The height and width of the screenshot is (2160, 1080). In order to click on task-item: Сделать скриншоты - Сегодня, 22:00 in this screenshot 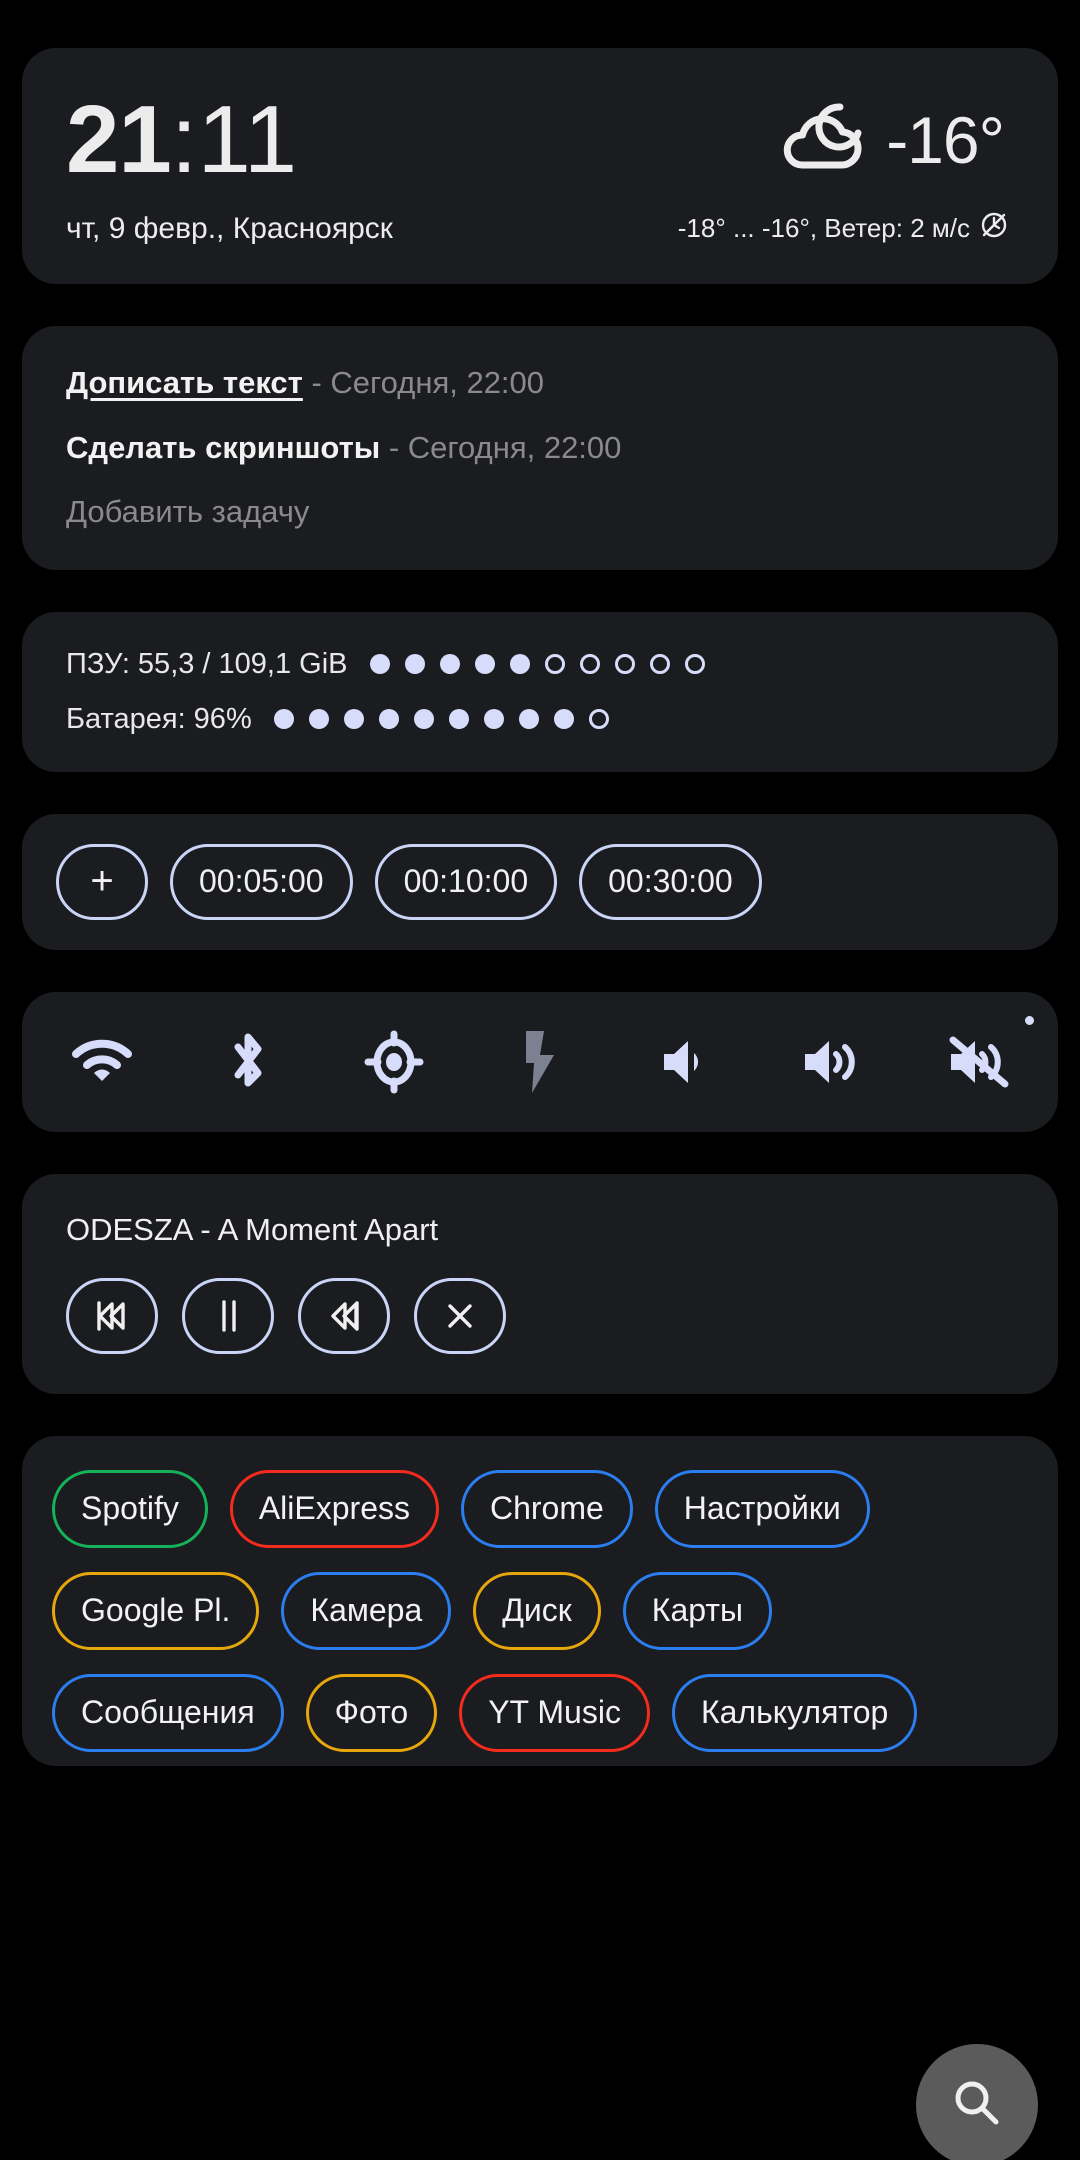, I will do `click(540, 448)`.